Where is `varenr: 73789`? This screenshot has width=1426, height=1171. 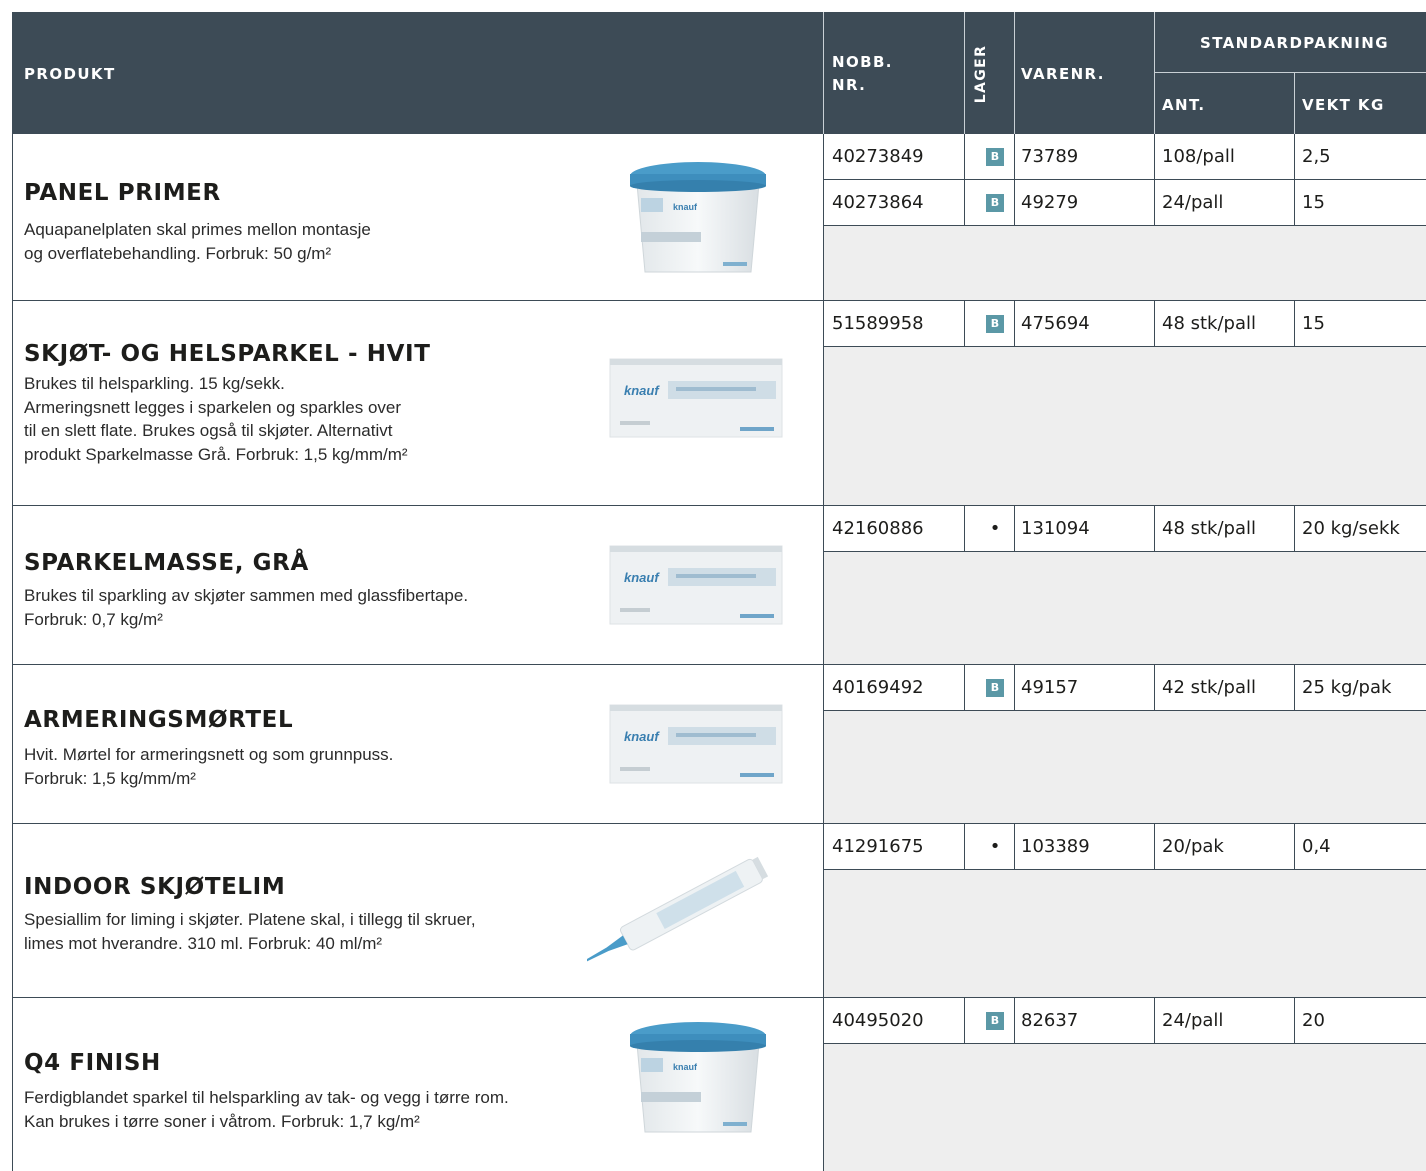
varenr: 73789 is located at coordinates (1050, 156).